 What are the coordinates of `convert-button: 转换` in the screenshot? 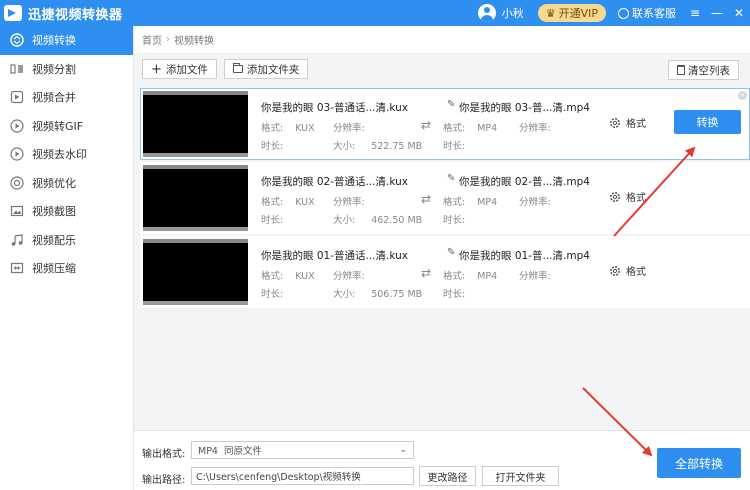 It's located at (707, 122).